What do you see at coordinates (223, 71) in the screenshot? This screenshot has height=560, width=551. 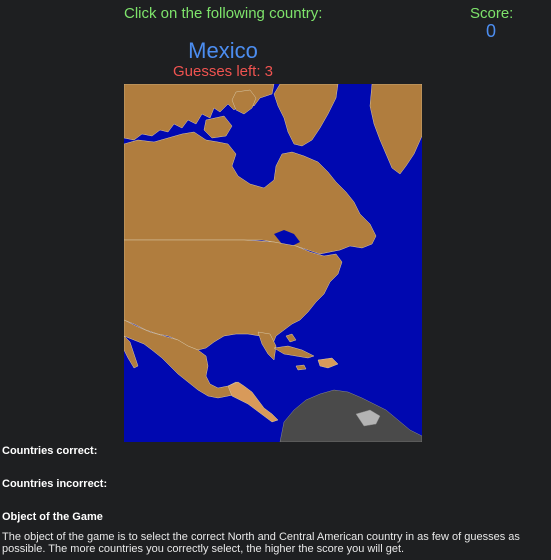 I see `guesses-left: Guesses left: 3` at bounding box center [223, 71].